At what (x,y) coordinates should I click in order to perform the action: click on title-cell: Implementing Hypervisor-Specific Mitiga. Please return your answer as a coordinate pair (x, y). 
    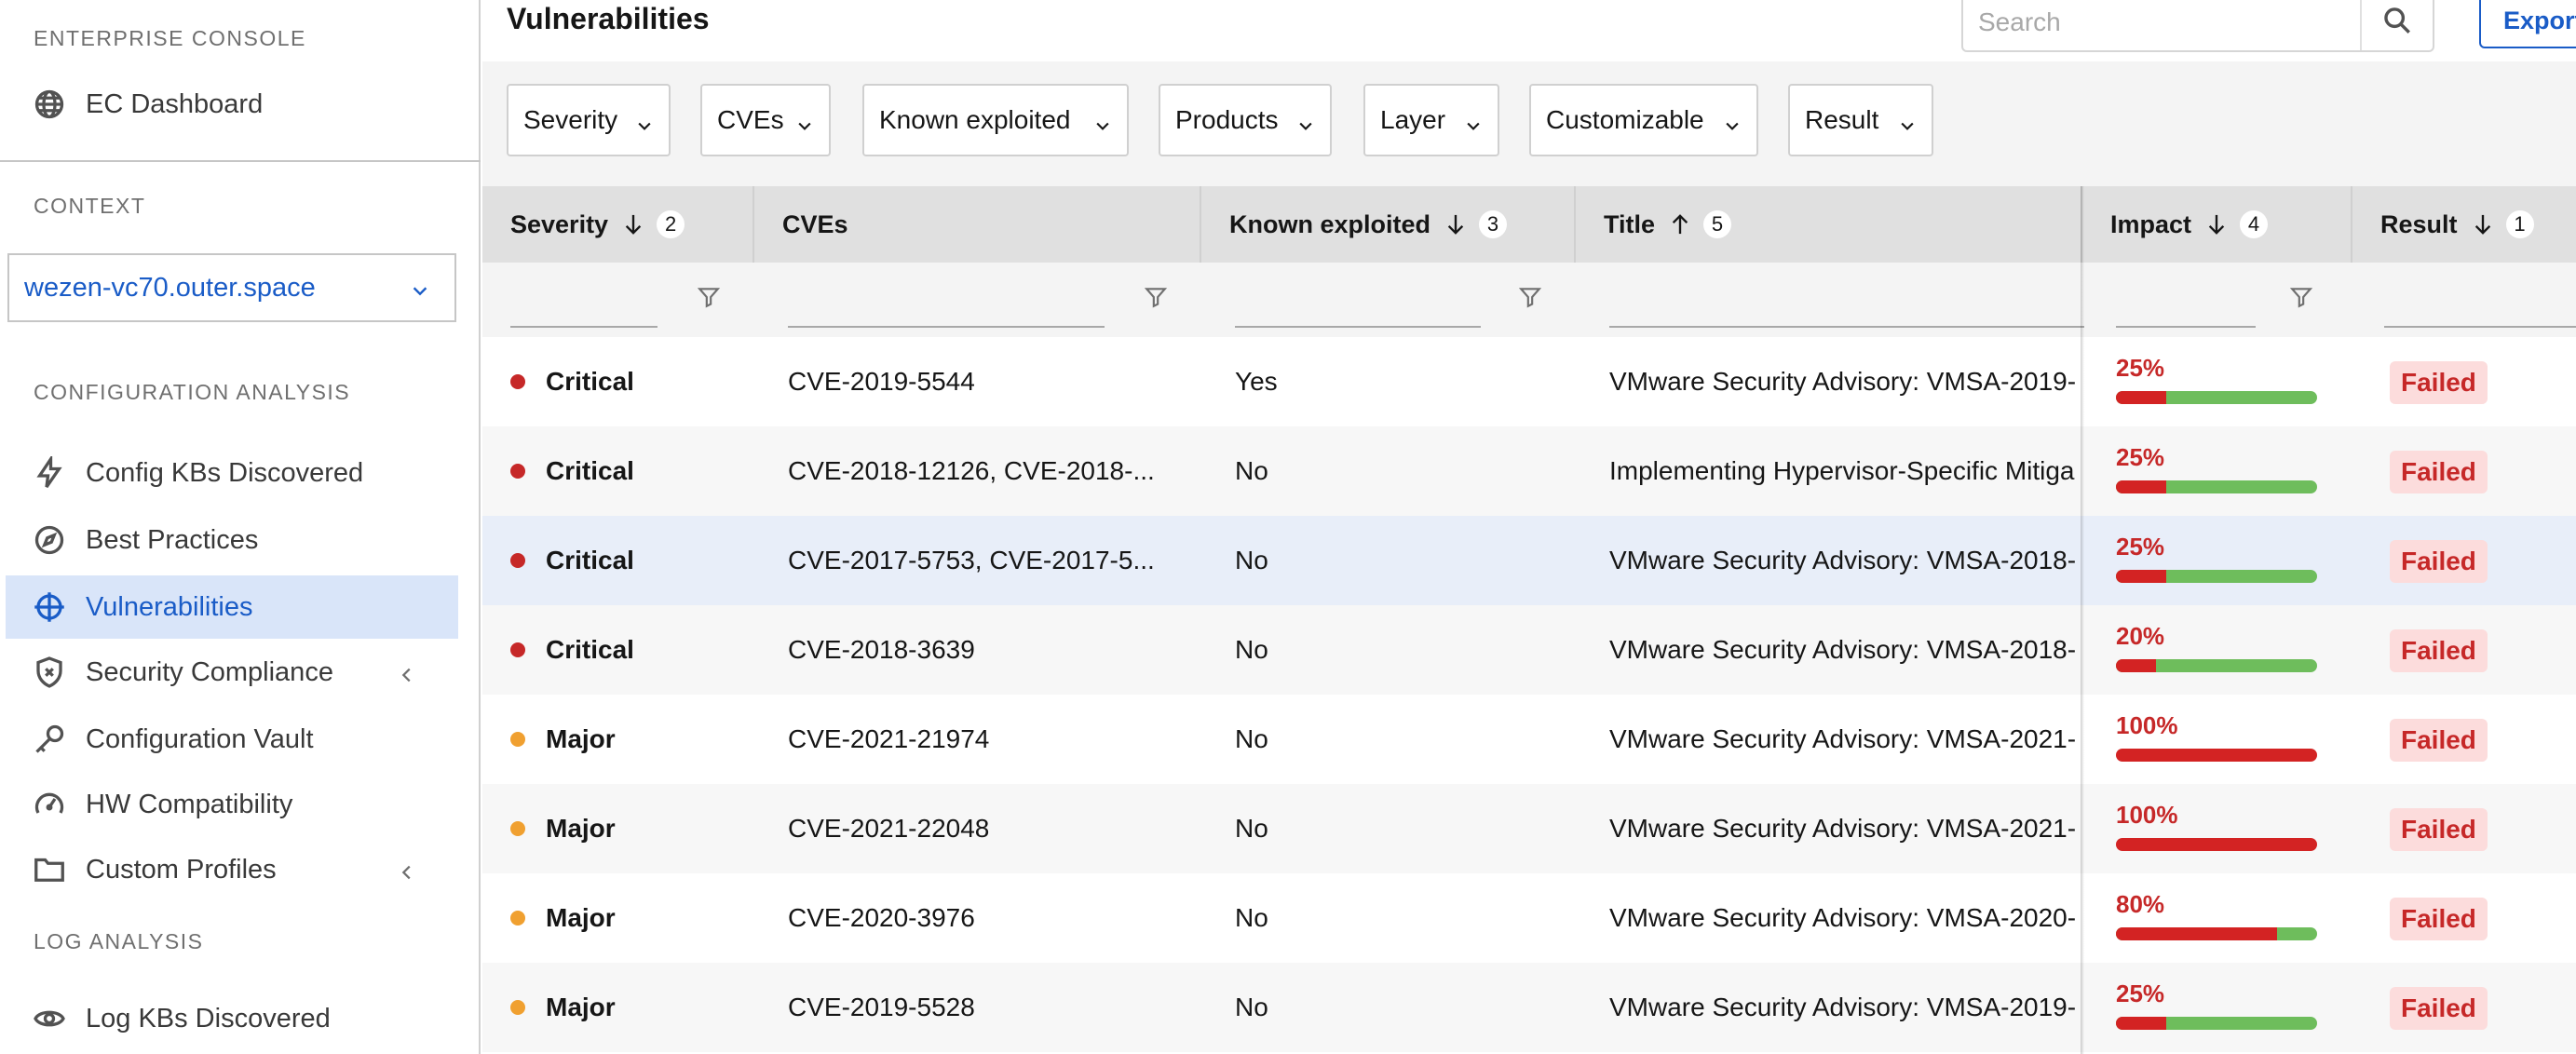
    Looking at the image, I should click on (1845, 471).